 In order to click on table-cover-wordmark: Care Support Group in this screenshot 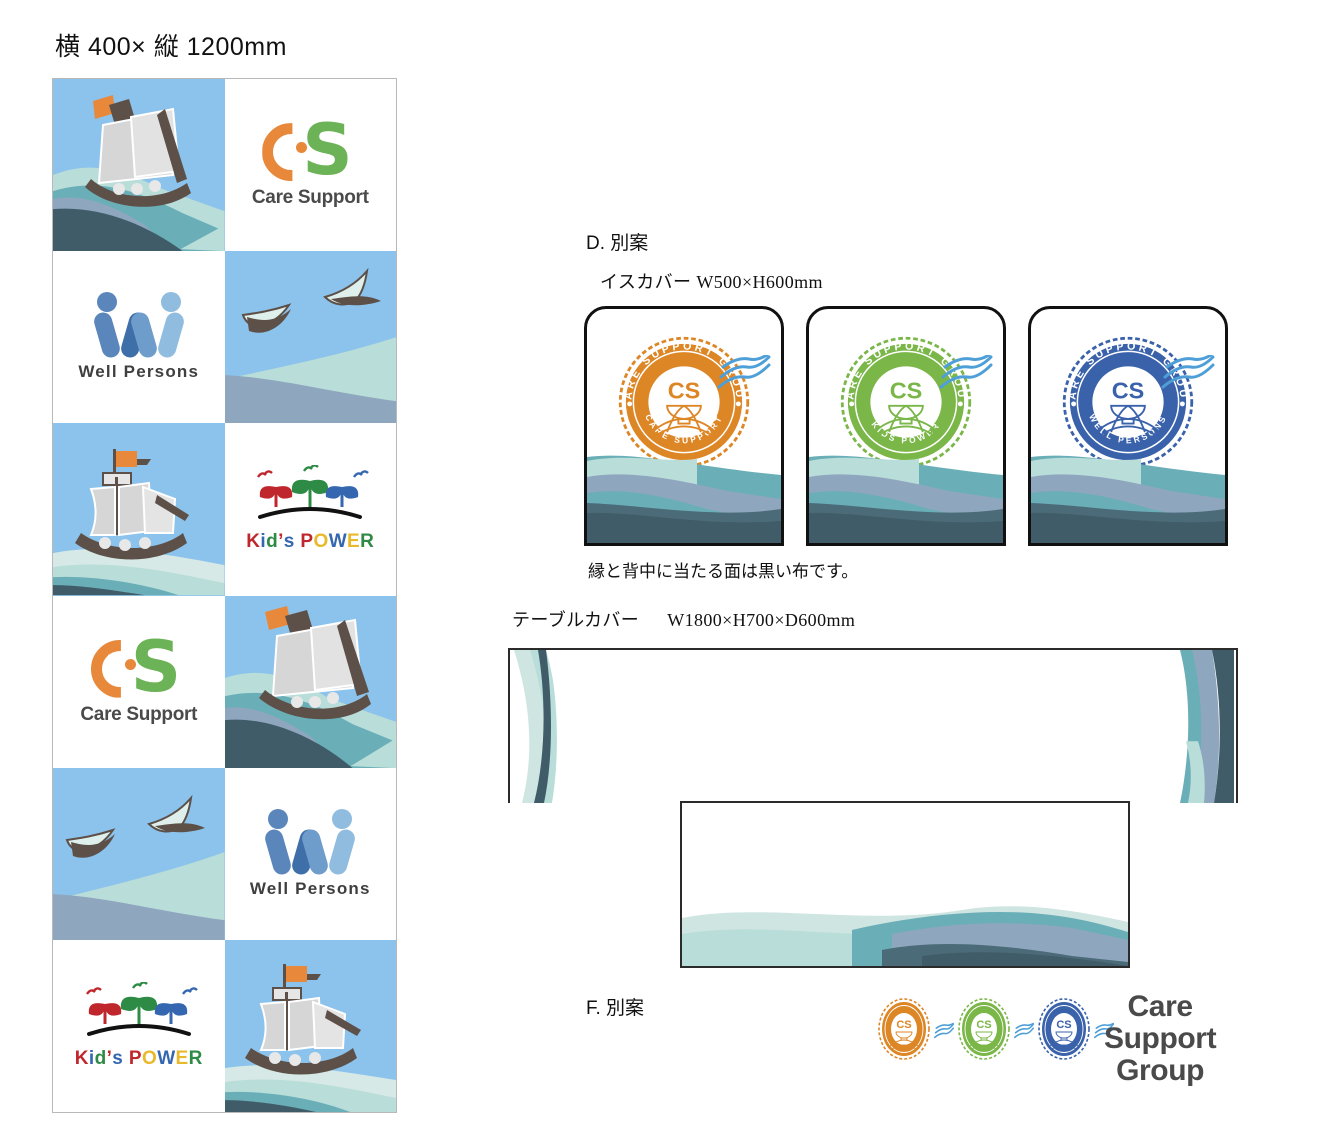, I will do `click(1160, 1038)`.